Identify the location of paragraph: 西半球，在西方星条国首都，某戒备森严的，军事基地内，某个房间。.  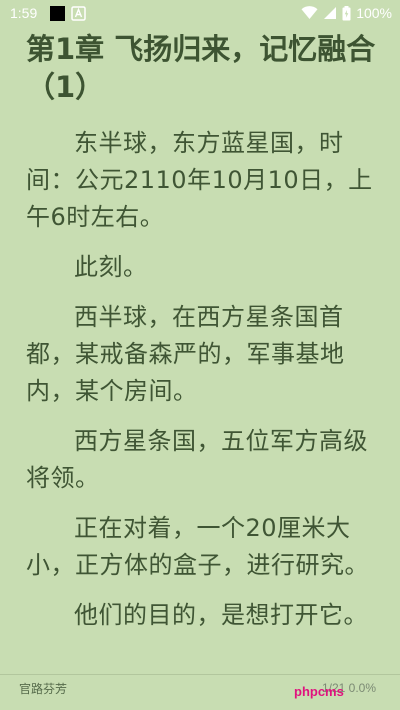
(185, 354).